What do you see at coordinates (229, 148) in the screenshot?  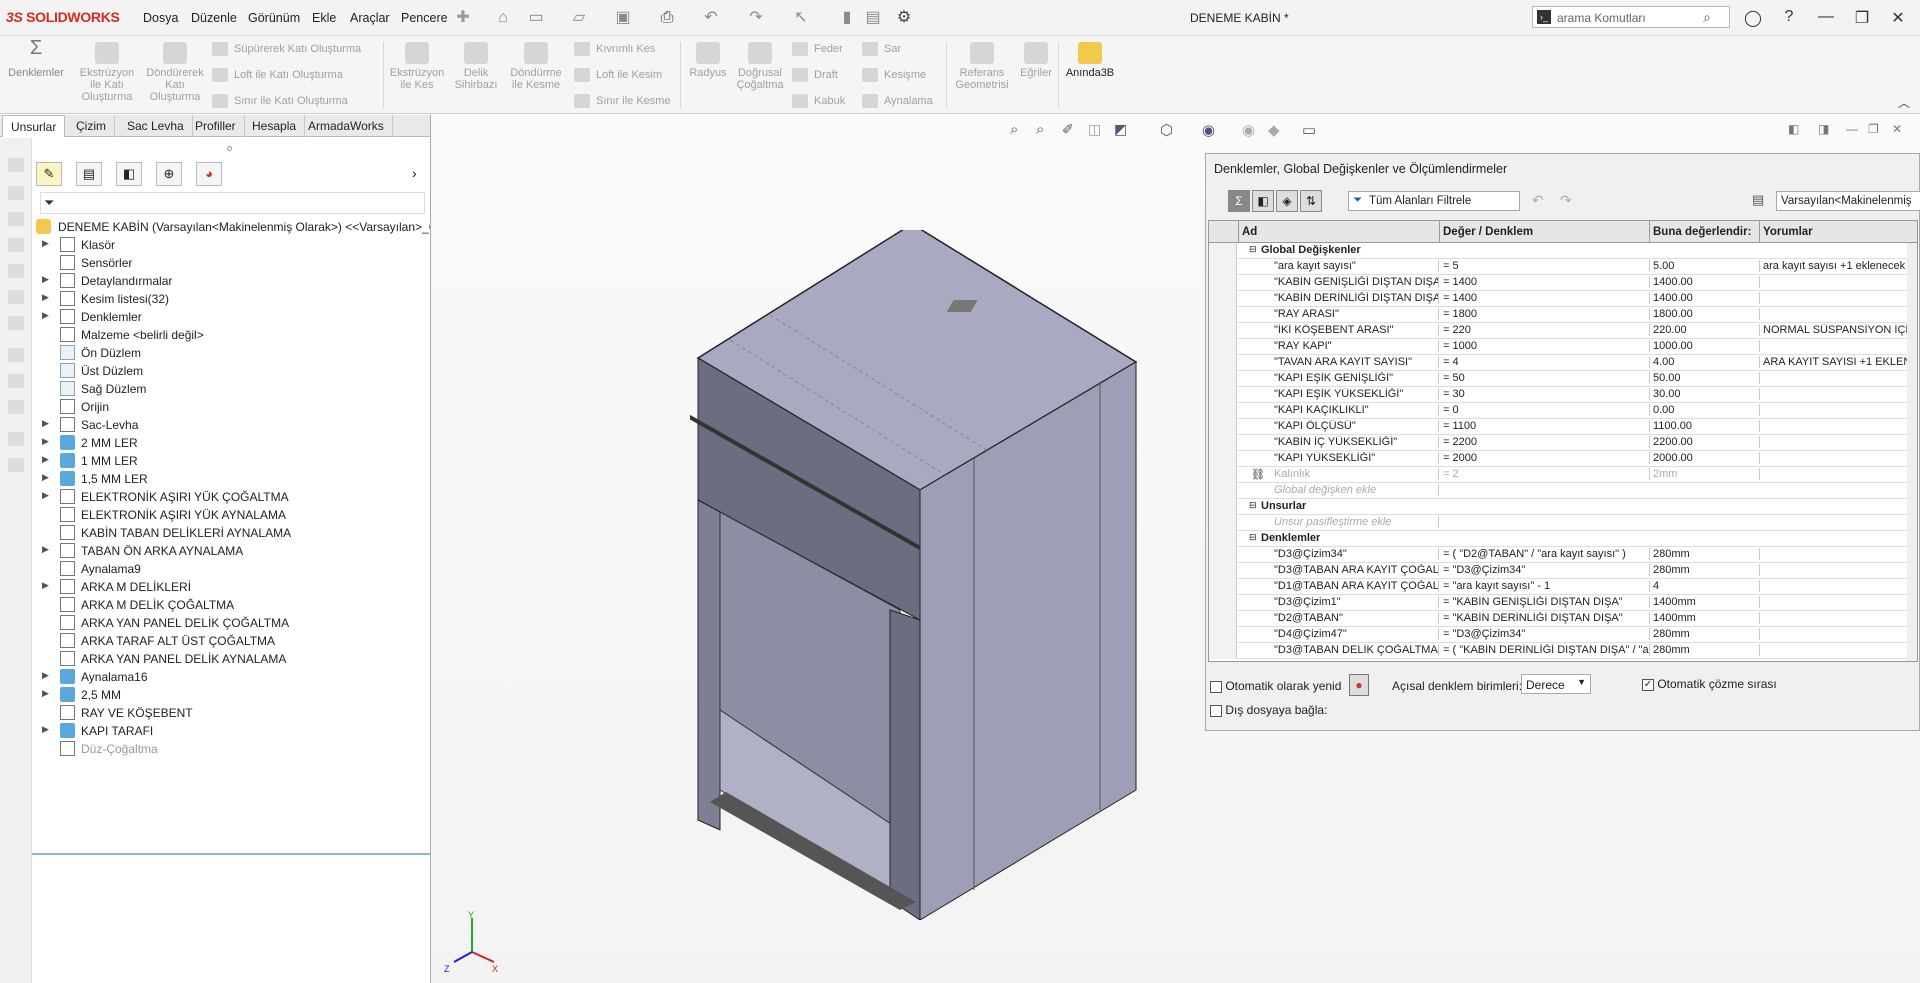 I see `panel-grip-icon` at bounding box center [229, 148].